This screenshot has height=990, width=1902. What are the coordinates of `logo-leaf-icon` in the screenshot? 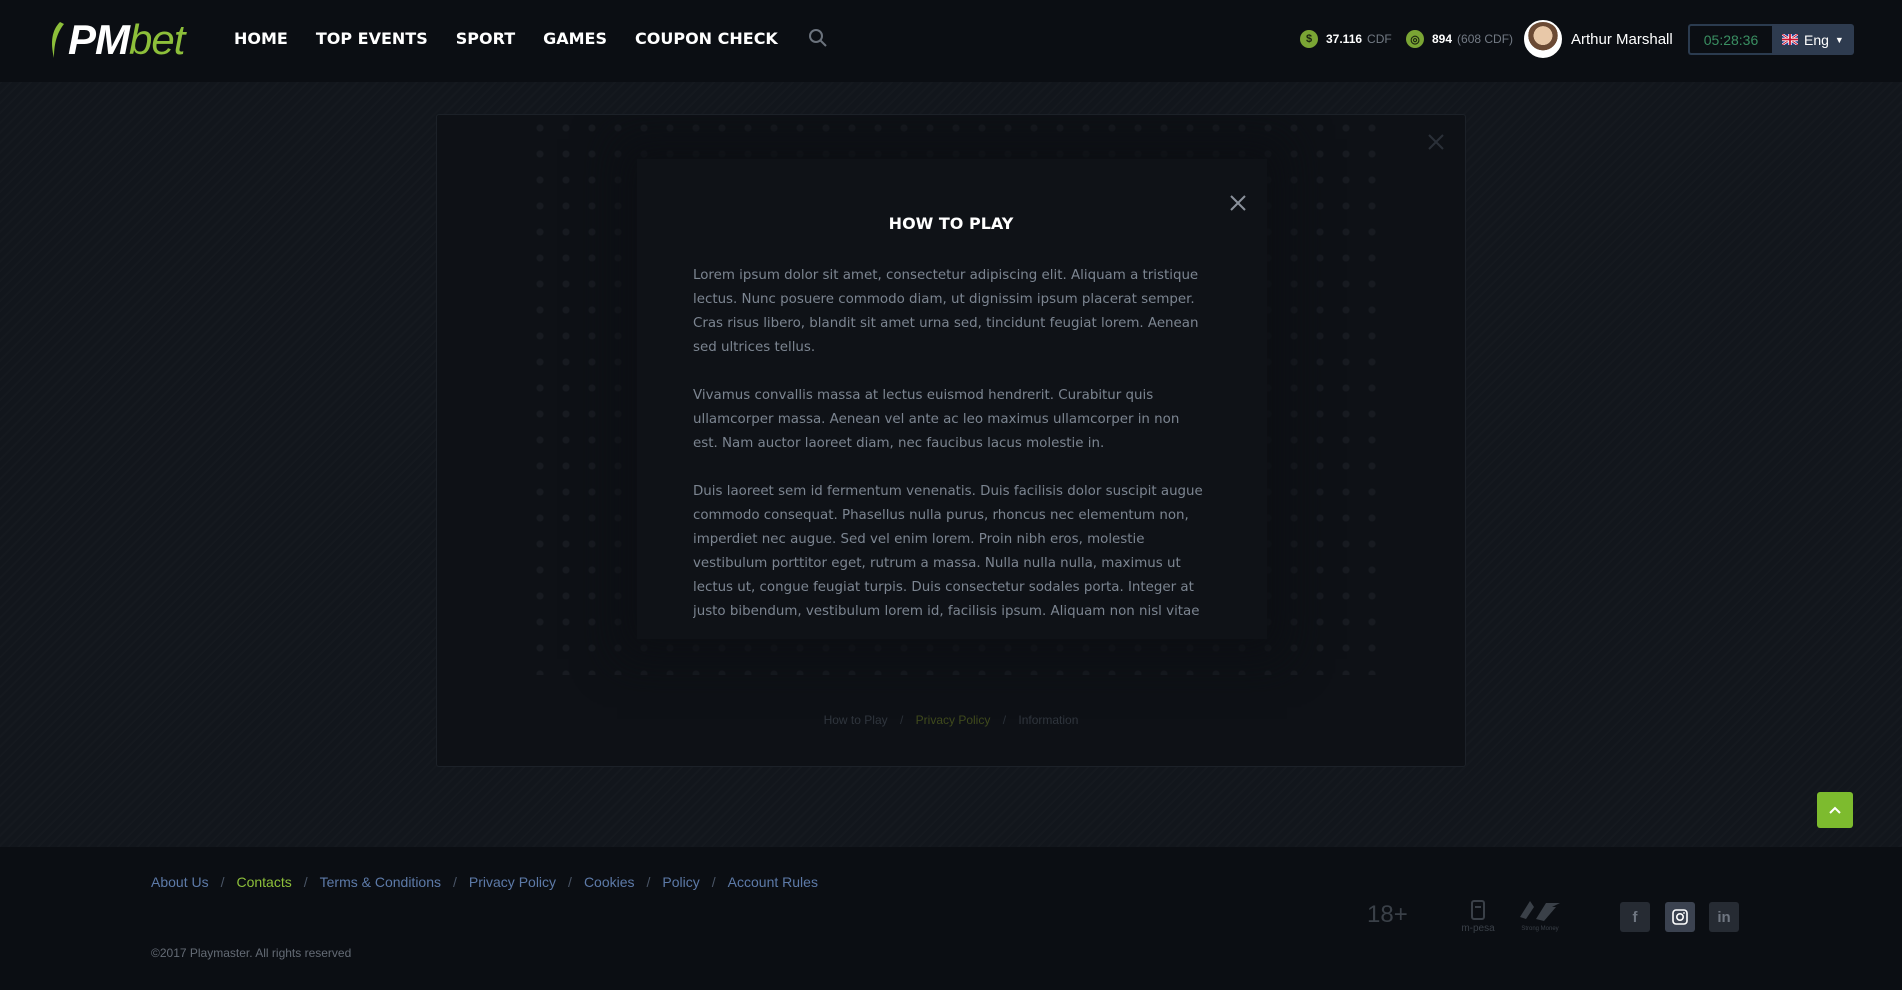 It's located at (58, 40).